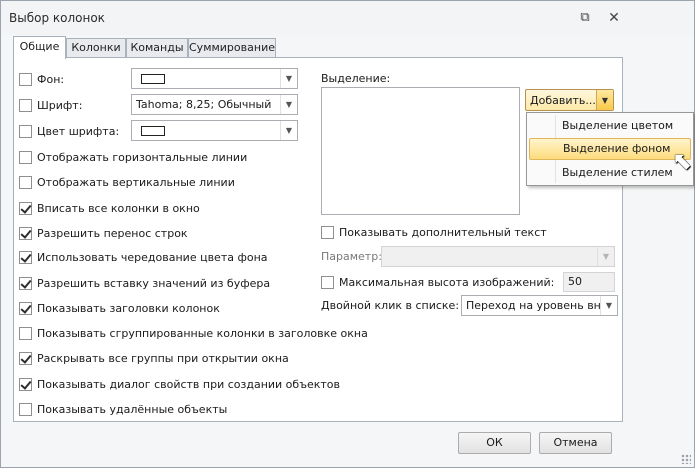  What do you see at coordinates (356, 78) in the screenshot?
I see `selection-label: Выделение:` at bounding box center [356, 78].